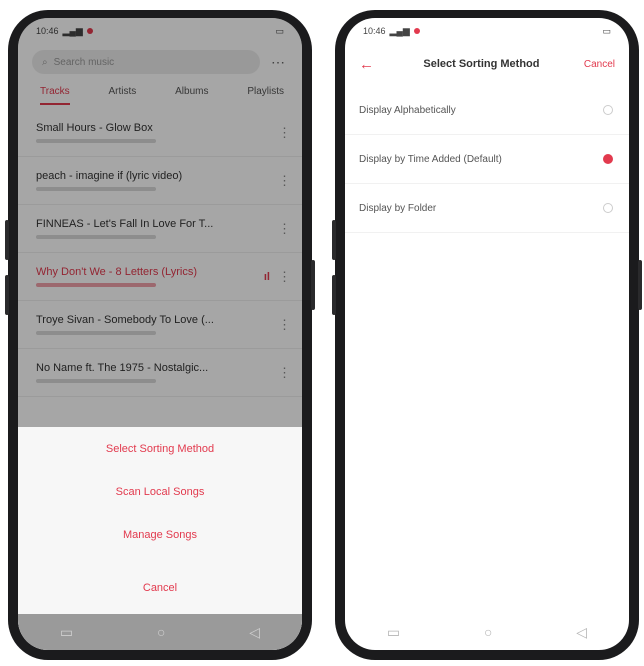  Describe the element at coordinates (407, 110) in the screenshot. I see `option-label: Display Alphabetically` at that location.